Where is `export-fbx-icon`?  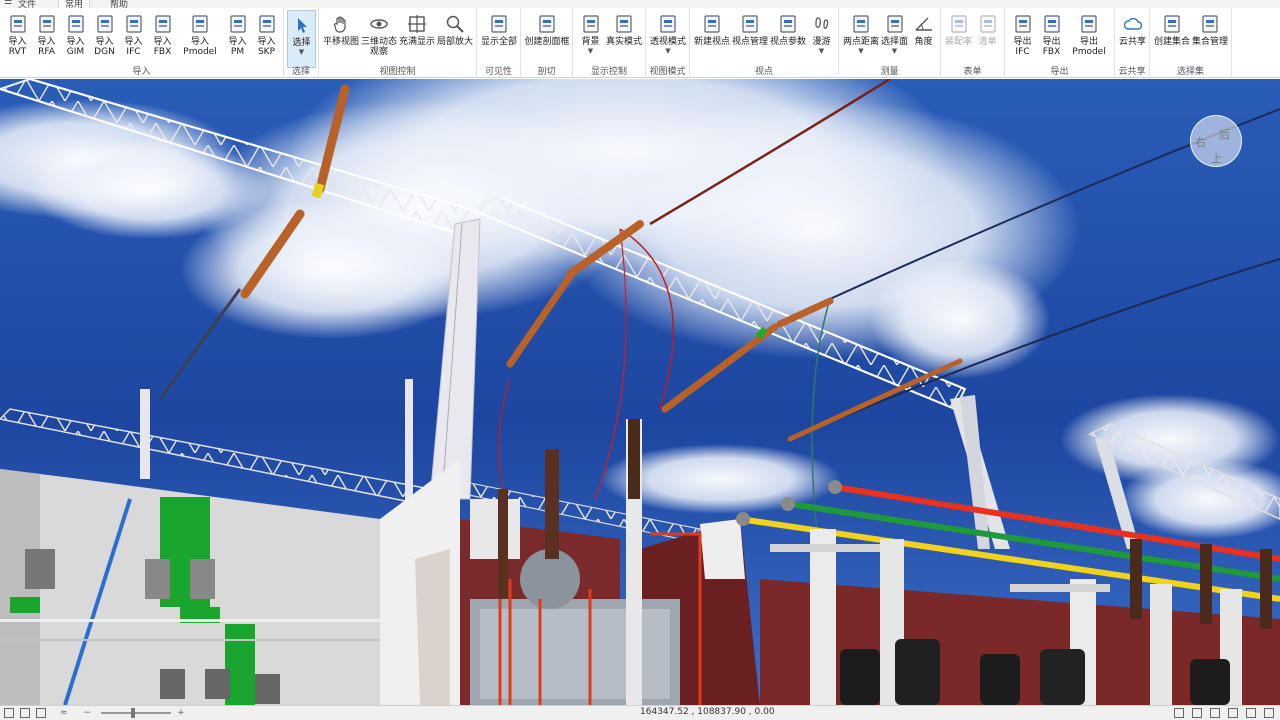 export-fbx-icon is located at coordinates (1052, 24).